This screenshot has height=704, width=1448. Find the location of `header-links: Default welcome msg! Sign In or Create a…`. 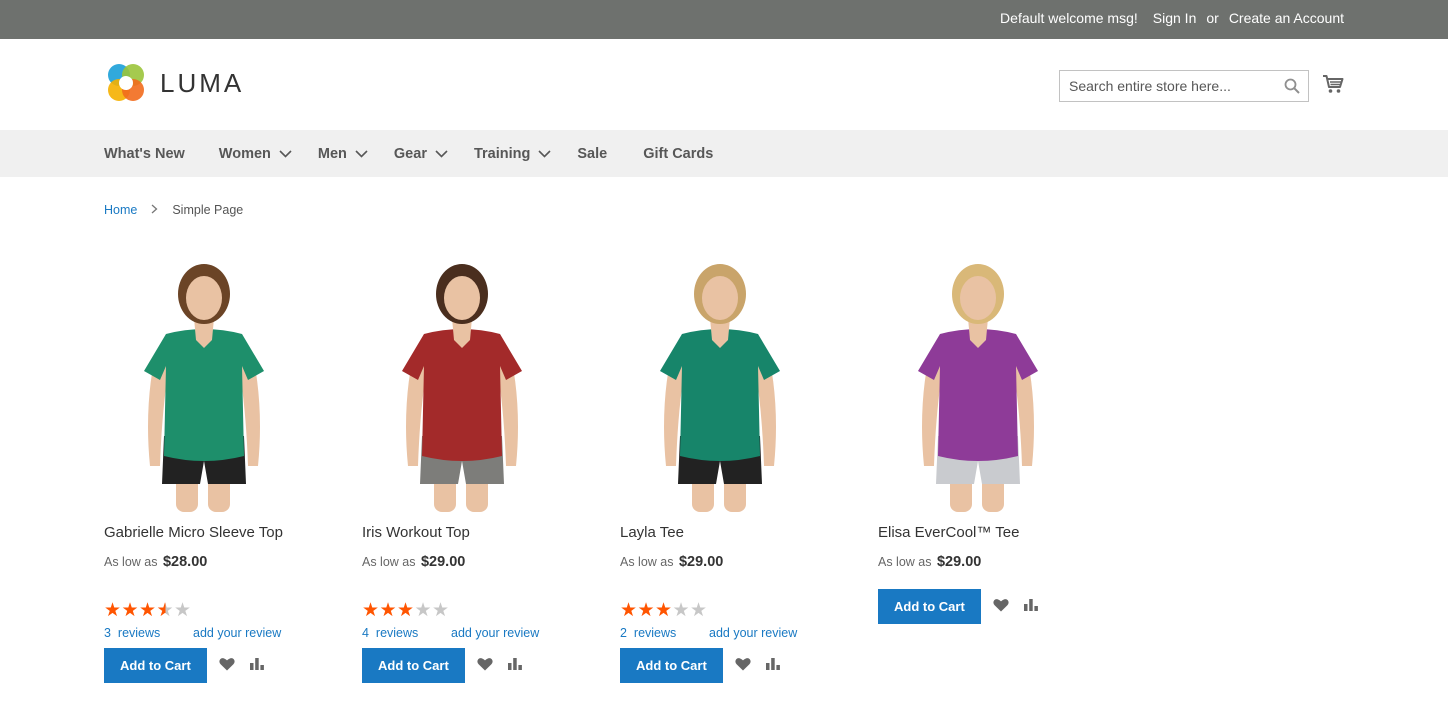

header-links: Default welcome msg! Sign In or Create a… is located at coordinates (1172, 18).